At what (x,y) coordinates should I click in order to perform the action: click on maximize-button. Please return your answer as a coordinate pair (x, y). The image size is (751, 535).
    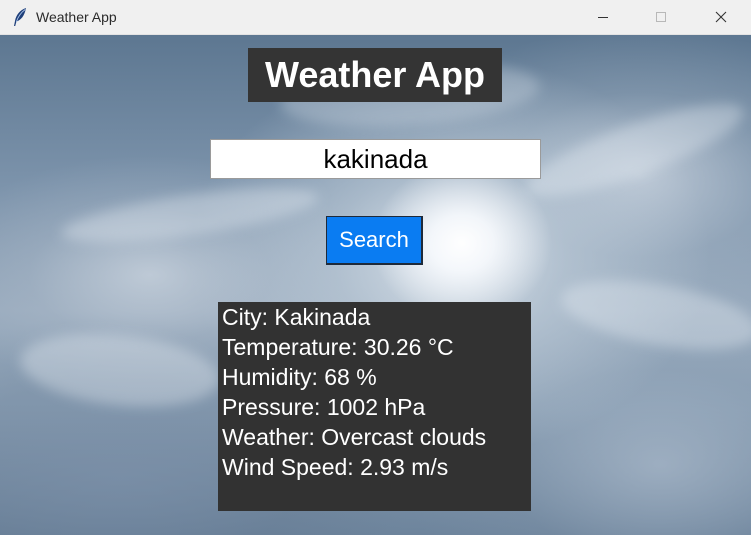
    Looking at the image, I should click on (661, 17).